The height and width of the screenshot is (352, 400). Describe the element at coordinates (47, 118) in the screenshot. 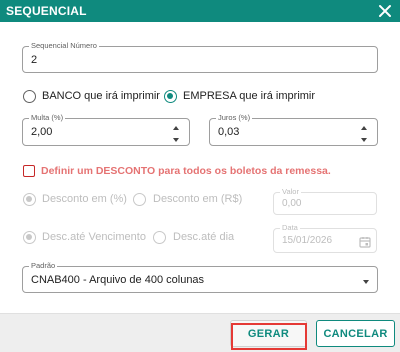

I see `multa-label: Multa (%)` at that location.